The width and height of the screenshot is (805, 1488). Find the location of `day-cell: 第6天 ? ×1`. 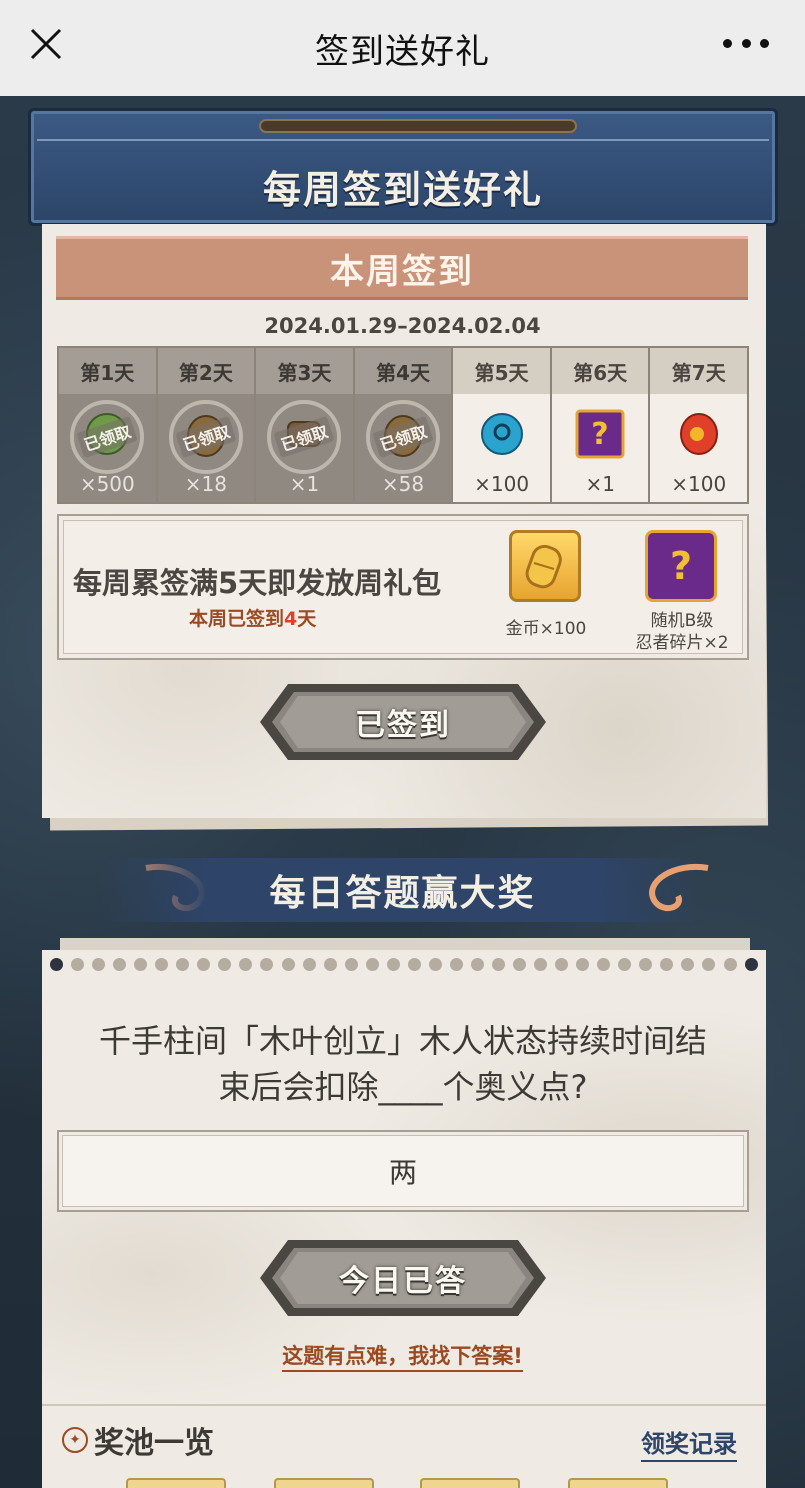

day-cell: 第6天 ? ×1 is located at coordinates (601, 425).